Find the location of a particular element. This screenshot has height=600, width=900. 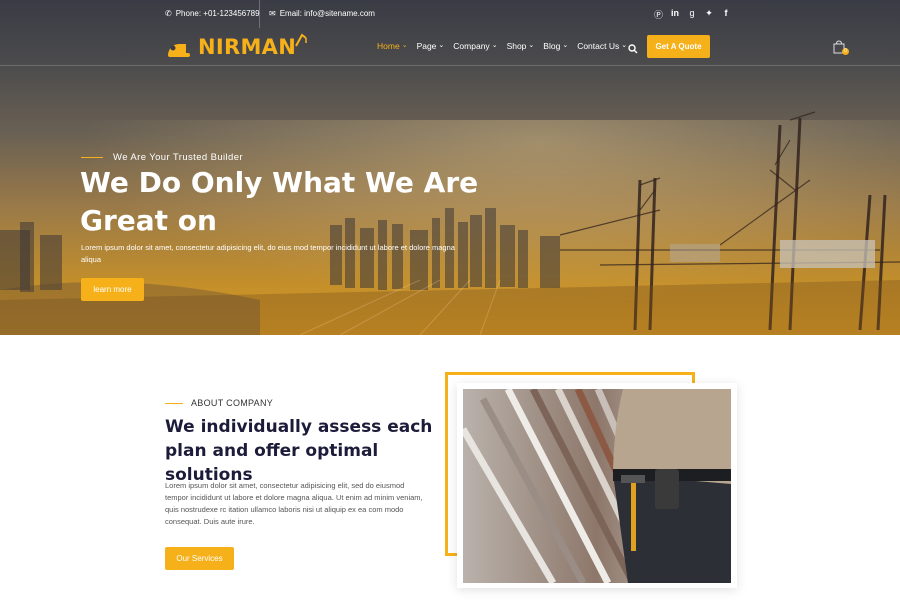

nav-blog-label: Blog is located at coordinates (552, 46).